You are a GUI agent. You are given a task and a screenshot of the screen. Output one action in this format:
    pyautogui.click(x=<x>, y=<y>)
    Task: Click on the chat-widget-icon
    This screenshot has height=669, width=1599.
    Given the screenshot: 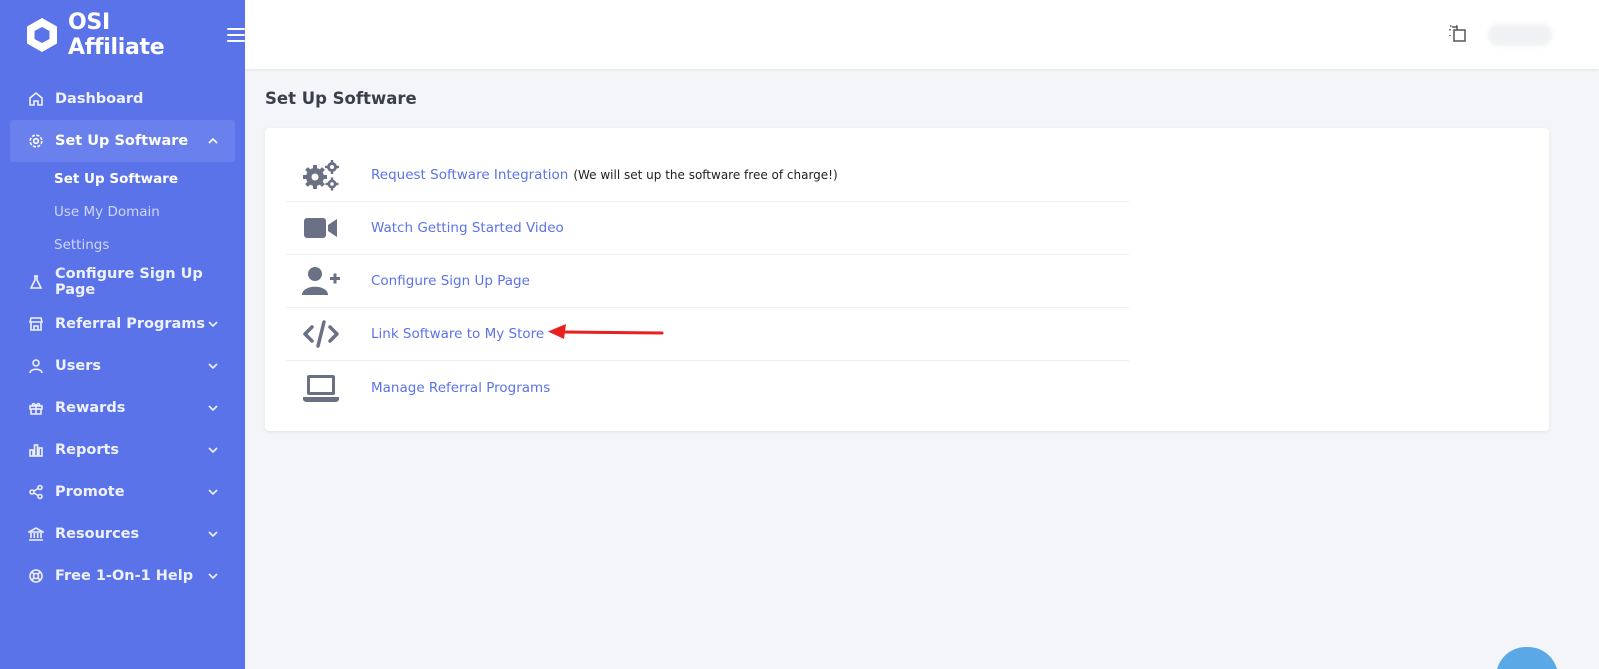 What is the action you would take?
    pyautogui.click(x=1527, y=658)
    